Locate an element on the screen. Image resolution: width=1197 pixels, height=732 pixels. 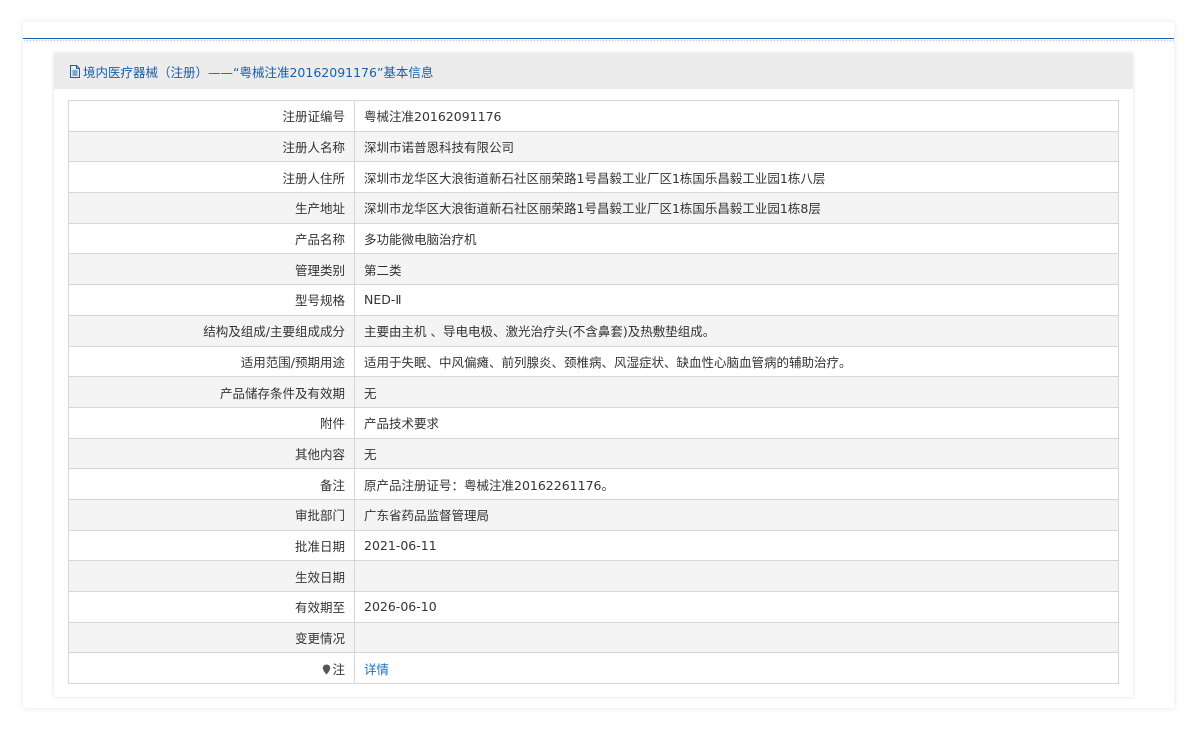
pin-icon is located at coordinates (326, 670).